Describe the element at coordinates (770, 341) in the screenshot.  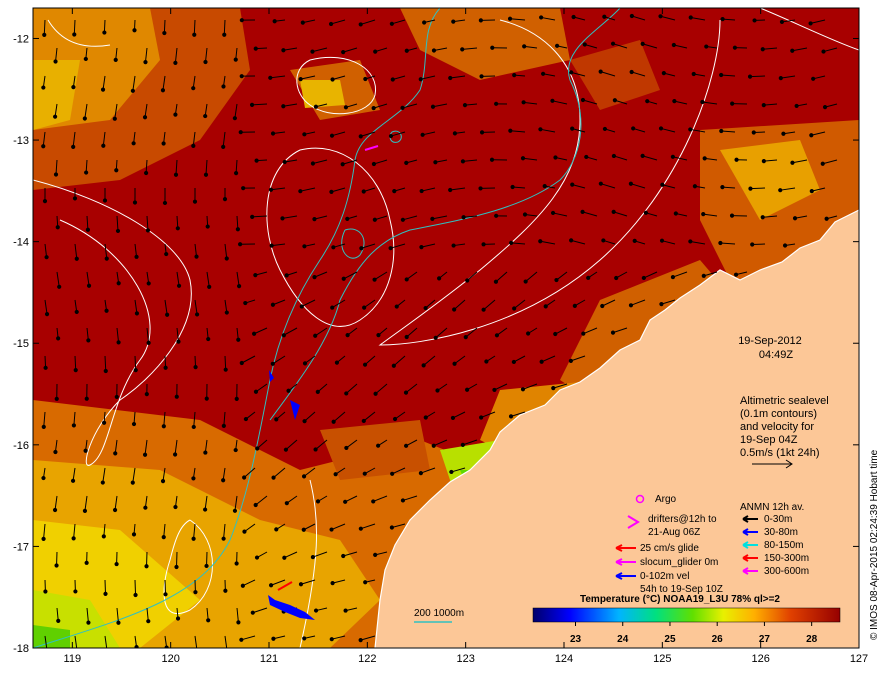
I see `date-label: 19-Sep-2012` at that location.